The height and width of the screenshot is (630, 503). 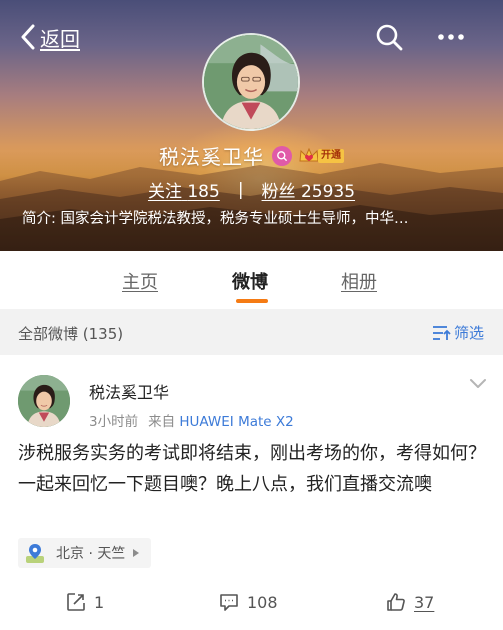 I want to click on location-tag: 北京 · 天竺, so click(x=85, y=553).